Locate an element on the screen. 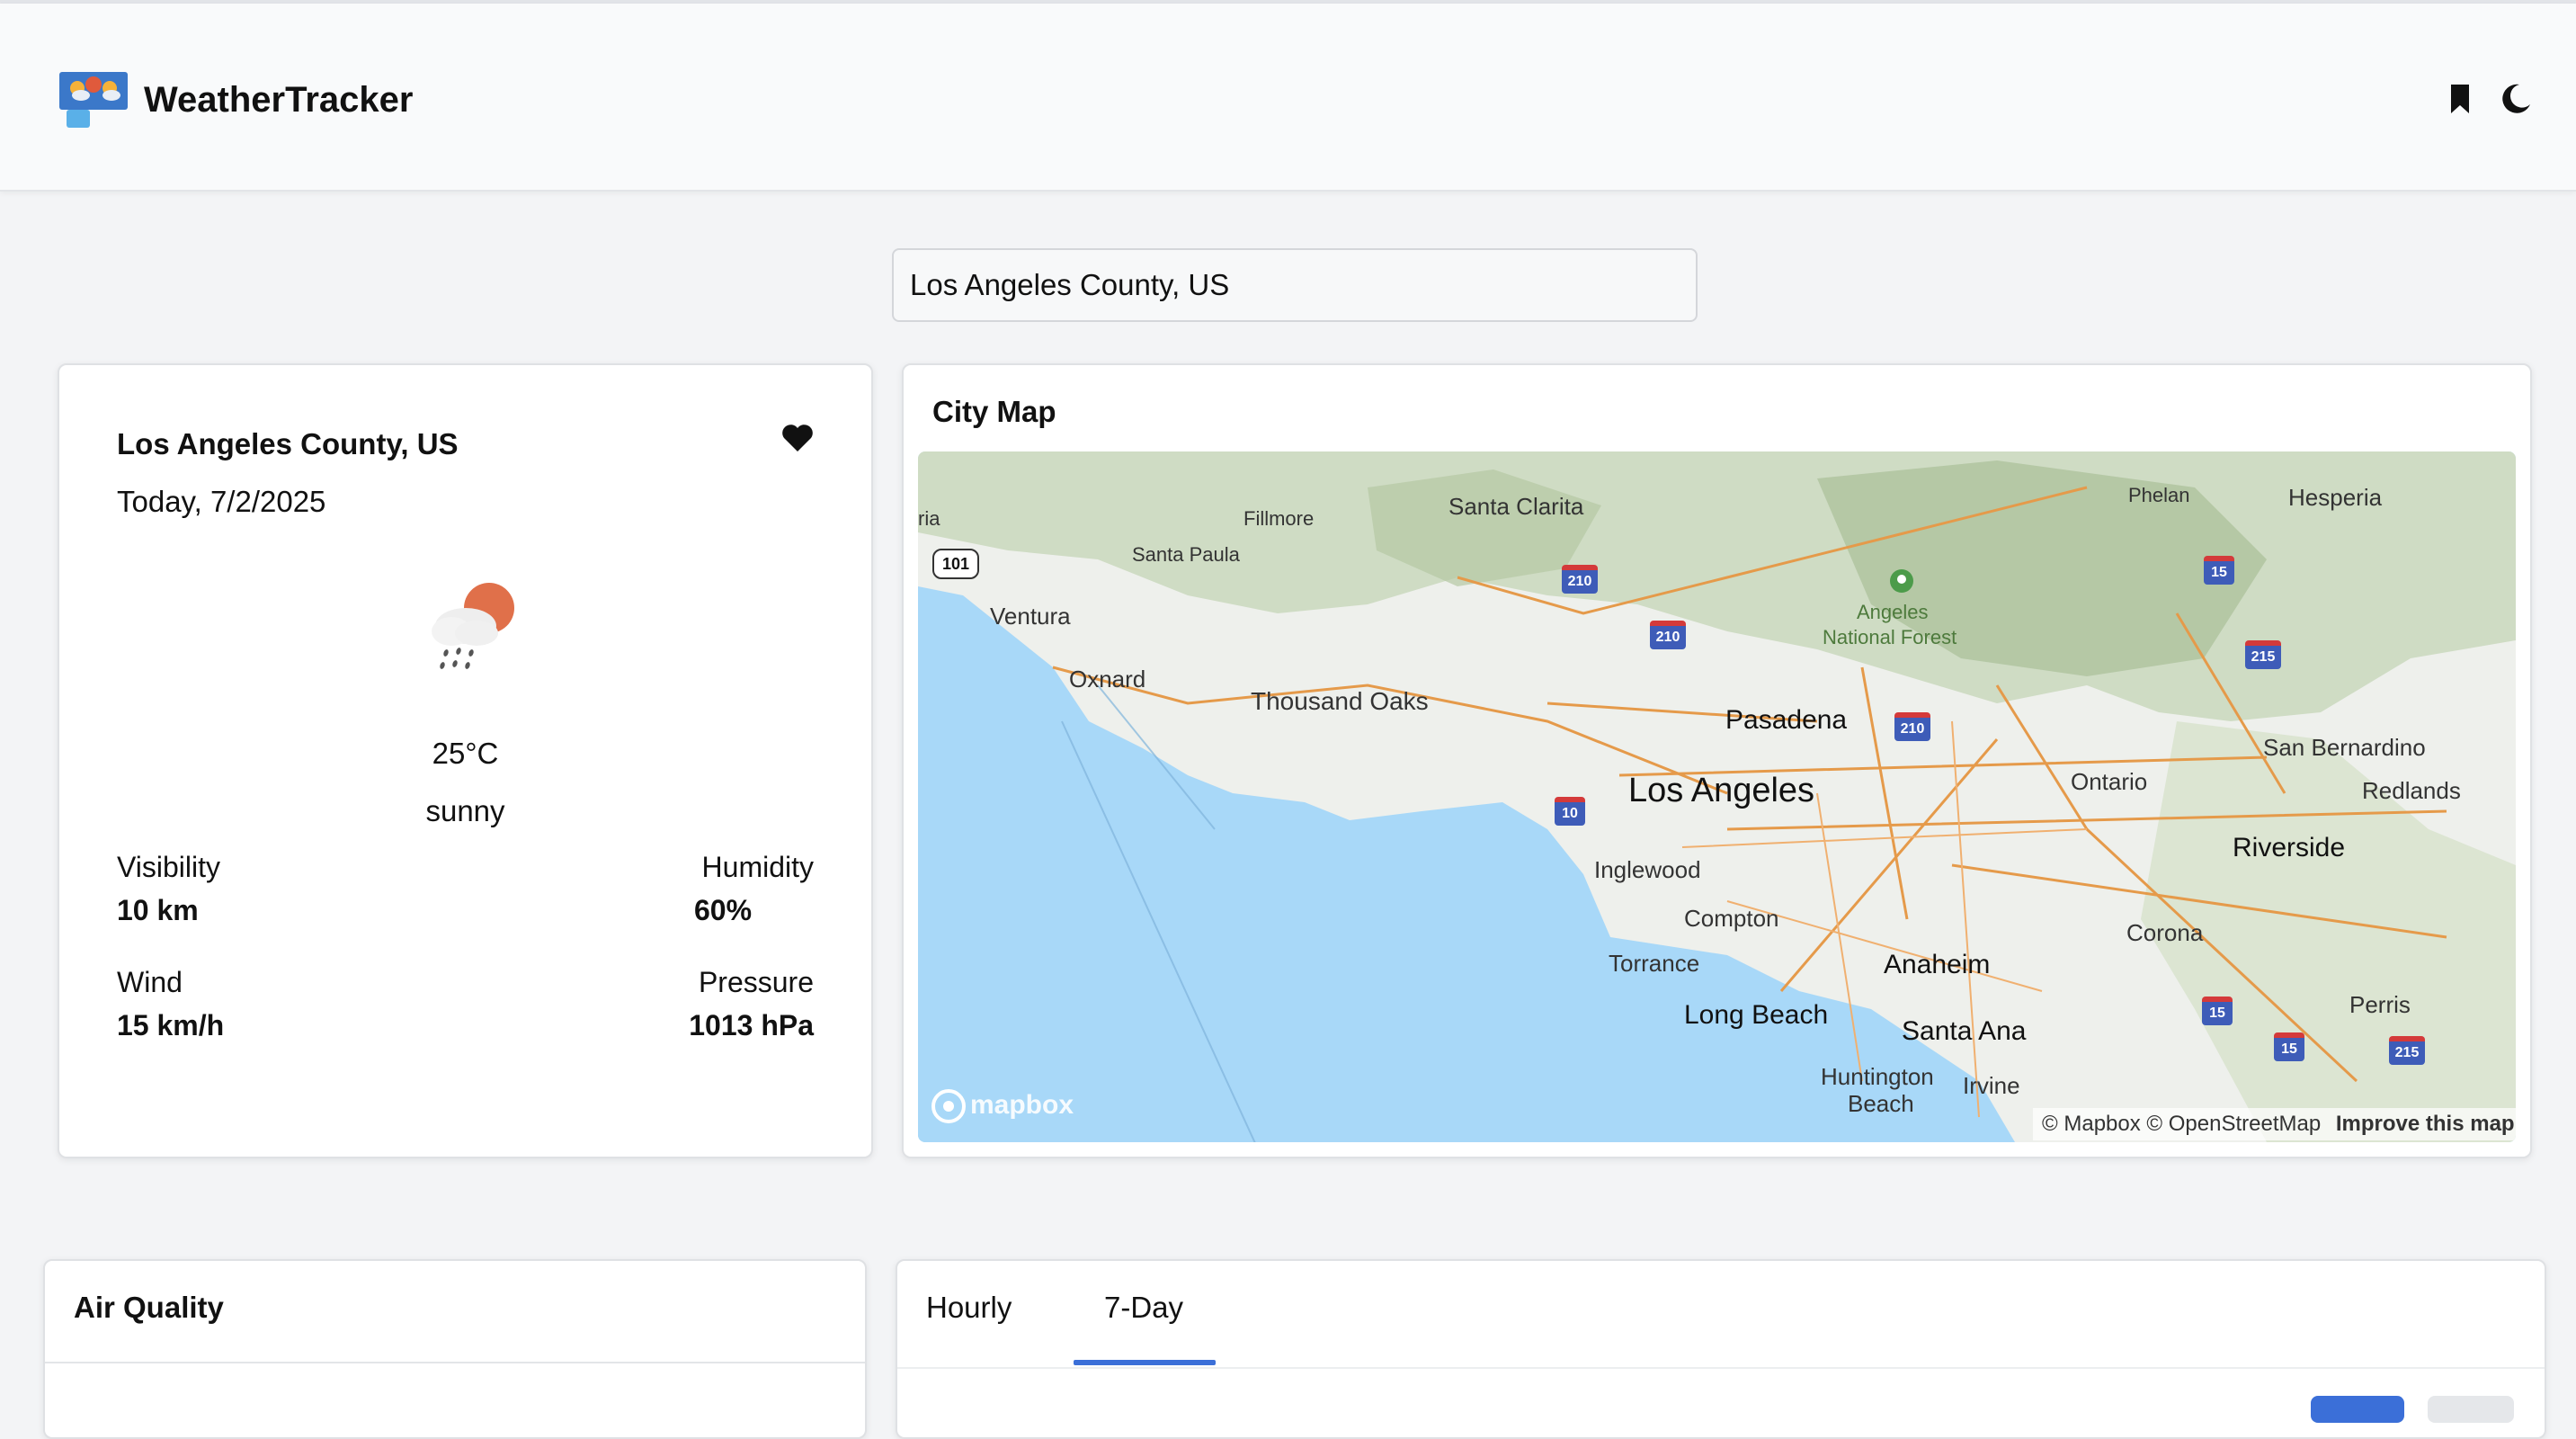 This screenshot has height=1439, width=2576. active-tab-indicator is located at coordinates (1145, 1363).